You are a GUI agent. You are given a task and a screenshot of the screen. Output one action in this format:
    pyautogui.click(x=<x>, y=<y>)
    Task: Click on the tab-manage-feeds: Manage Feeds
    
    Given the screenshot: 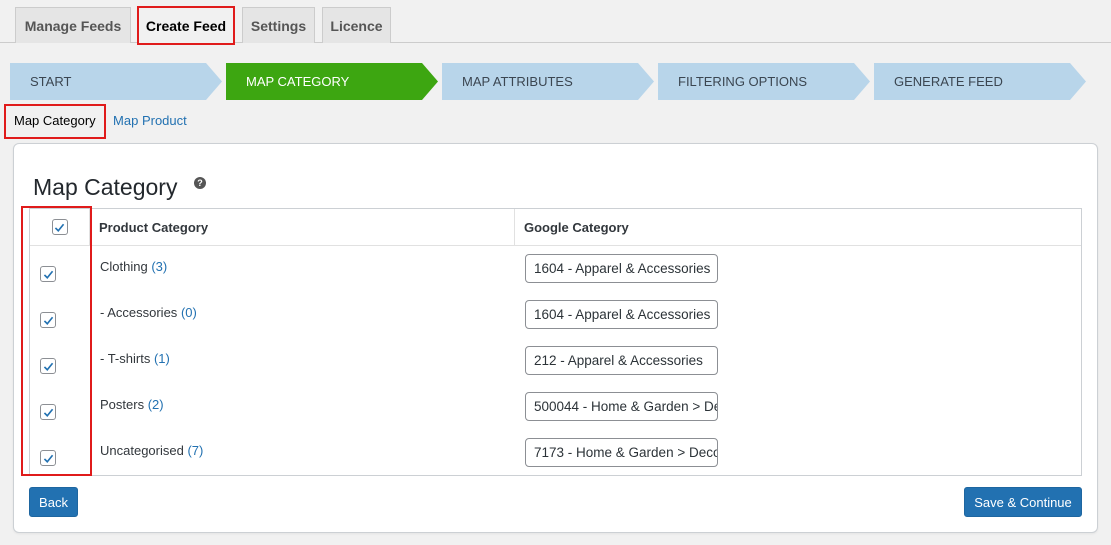 What is the action you would take?
    pyautogui.click(x=73, y=25)
    